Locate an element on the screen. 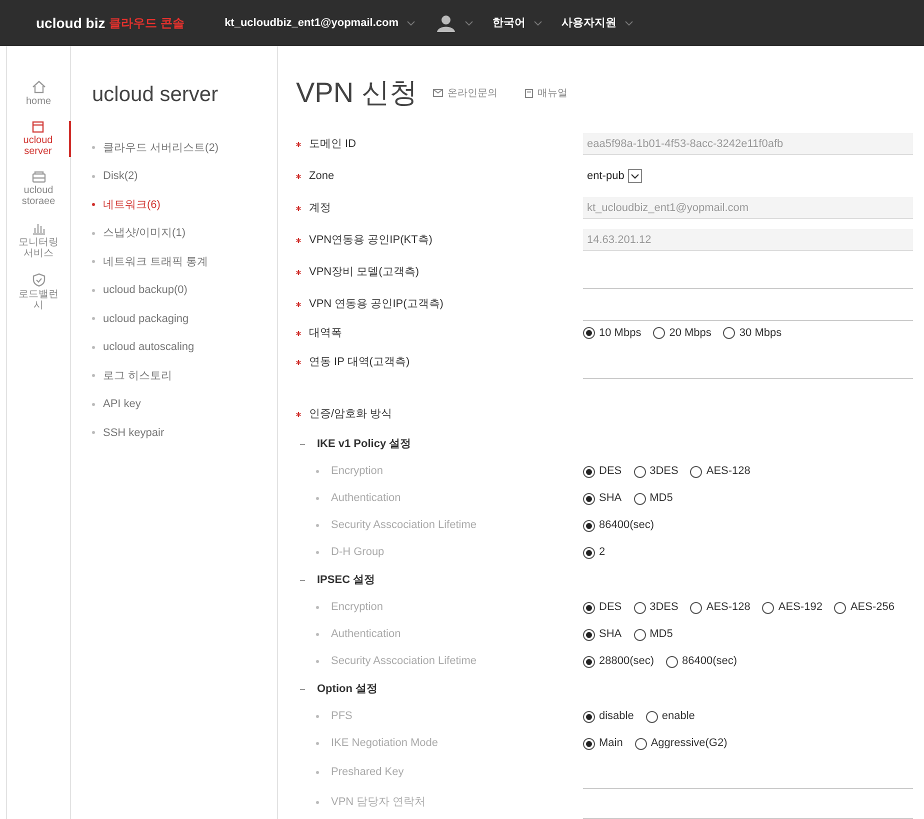 The width and height of the screenshot is (924, 819). field-label: VPN 연동용 공인IP(고객측) is located at coordinates (376, 304).